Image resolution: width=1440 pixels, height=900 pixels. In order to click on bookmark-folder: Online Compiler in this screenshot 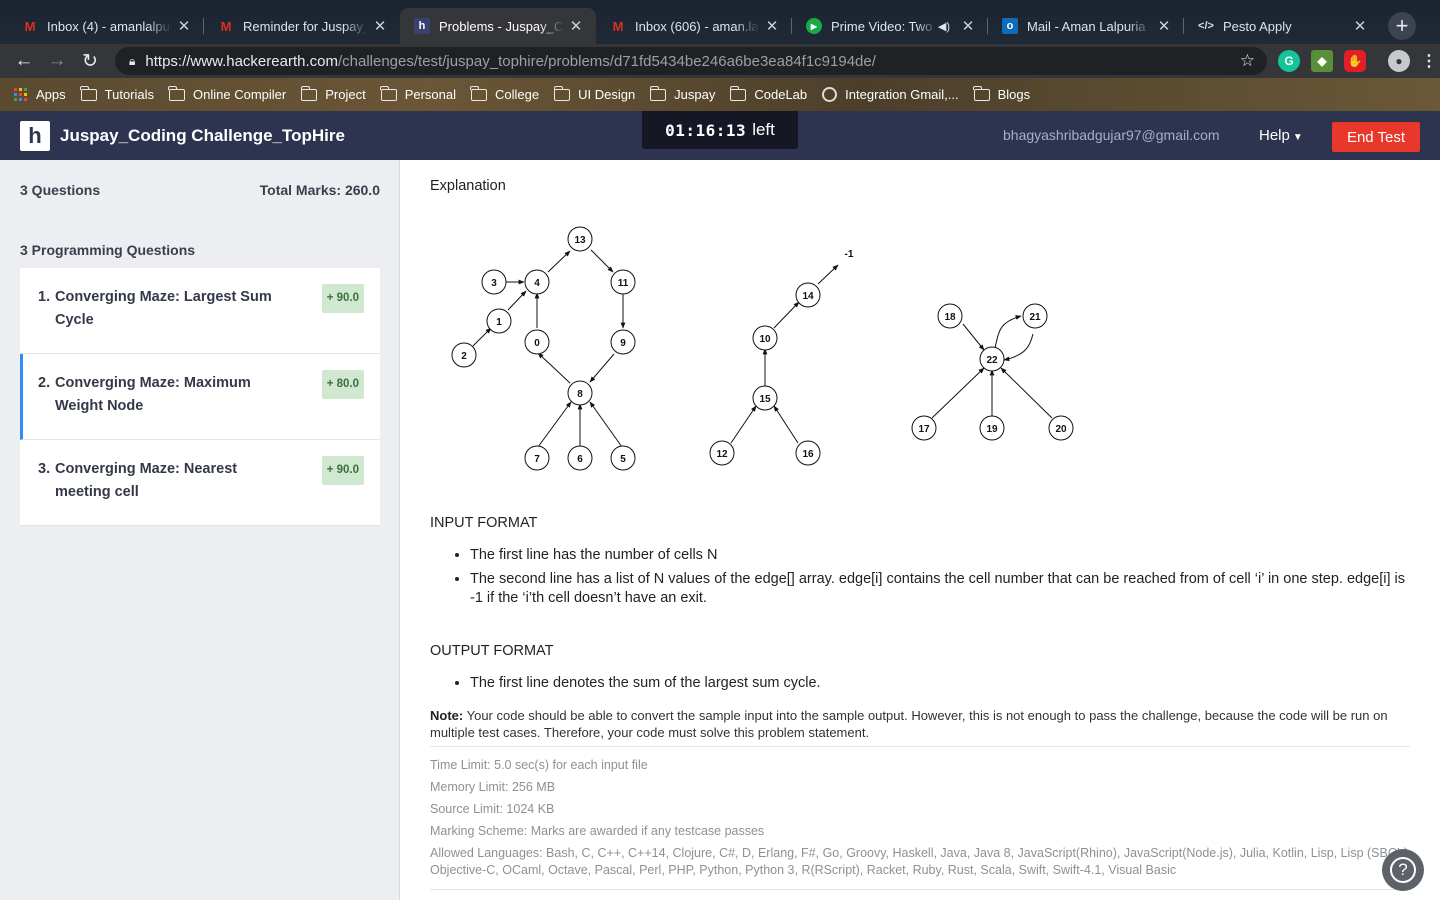, I will do `click(227, 93)`.